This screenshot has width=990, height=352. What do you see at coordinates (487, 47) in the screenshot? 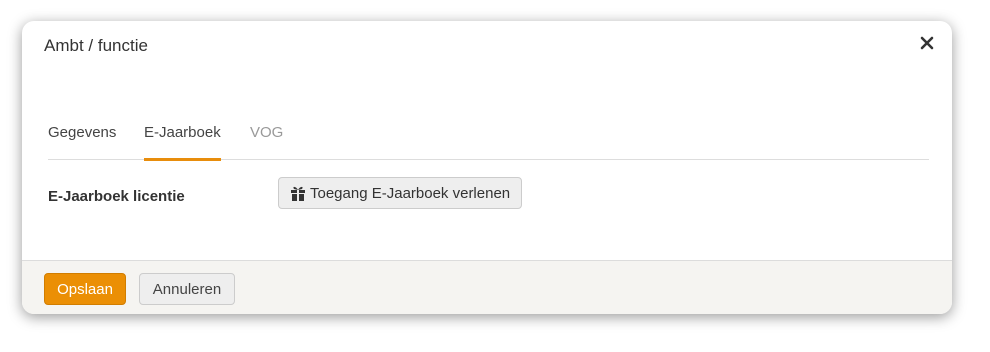
I see `modal-header: Ambt / functie` at bounding box center [487, 47].